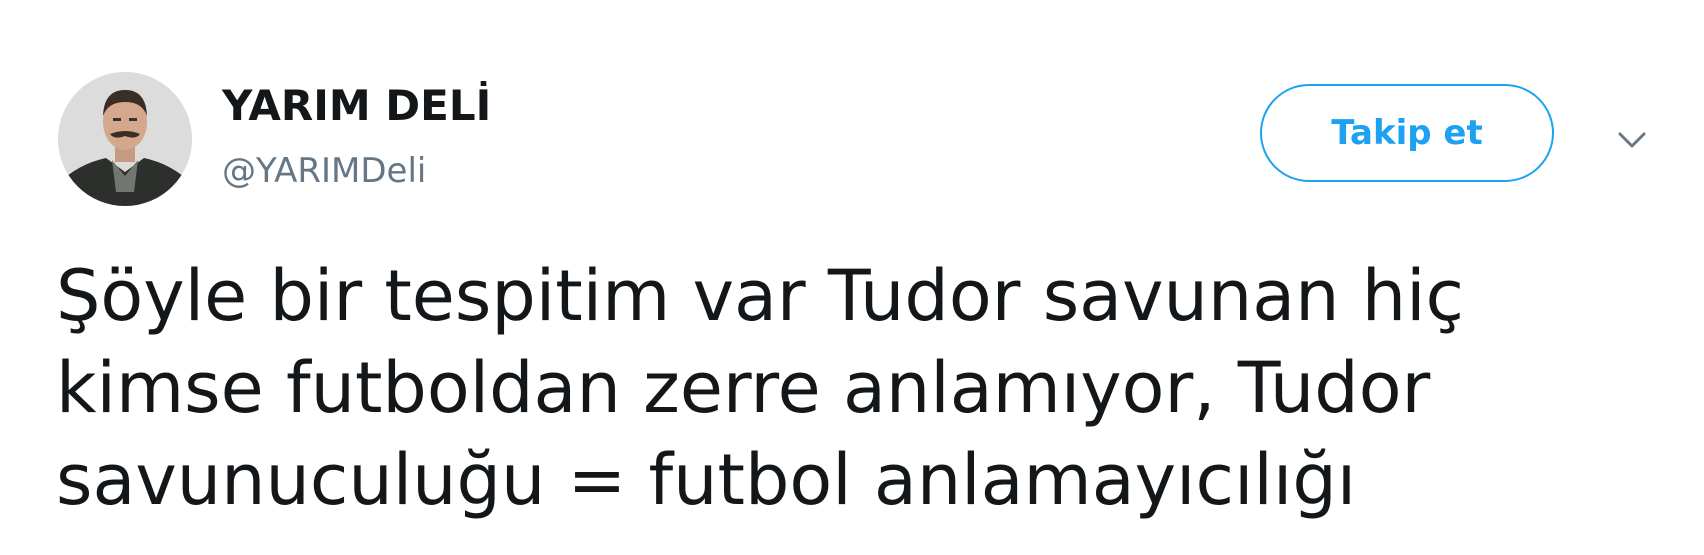 Image resolution: width=1704 pixels, height=555 pixels. Describe the element at coordinates (743, 388) in the screenshot. I see `tweet-text-line: kimse futboldan zerre anlamıyor, Tudor` at that location.